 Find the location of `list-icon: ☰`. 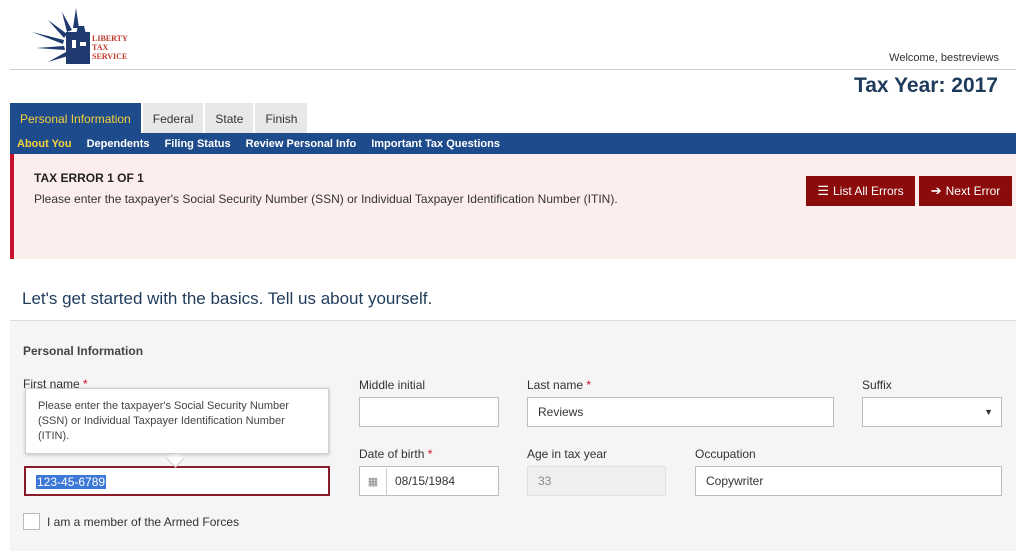

list-icon: ☰ is located at coordinates (823, 190).